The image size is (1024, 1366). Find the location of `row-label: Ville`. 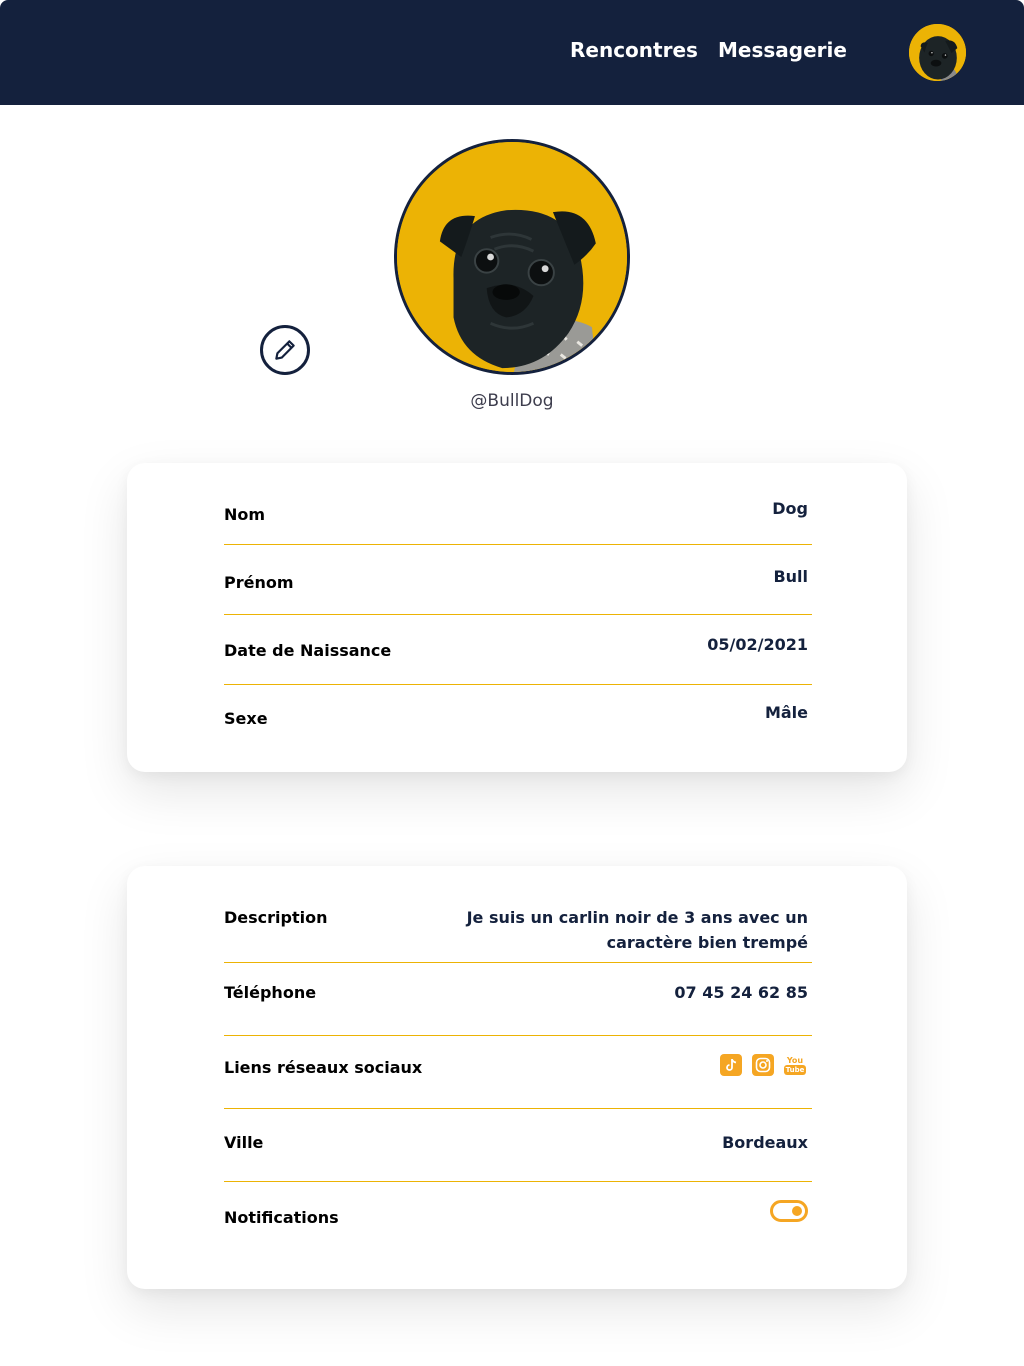

row-label: Ville is located at coordinates (244, 1142).